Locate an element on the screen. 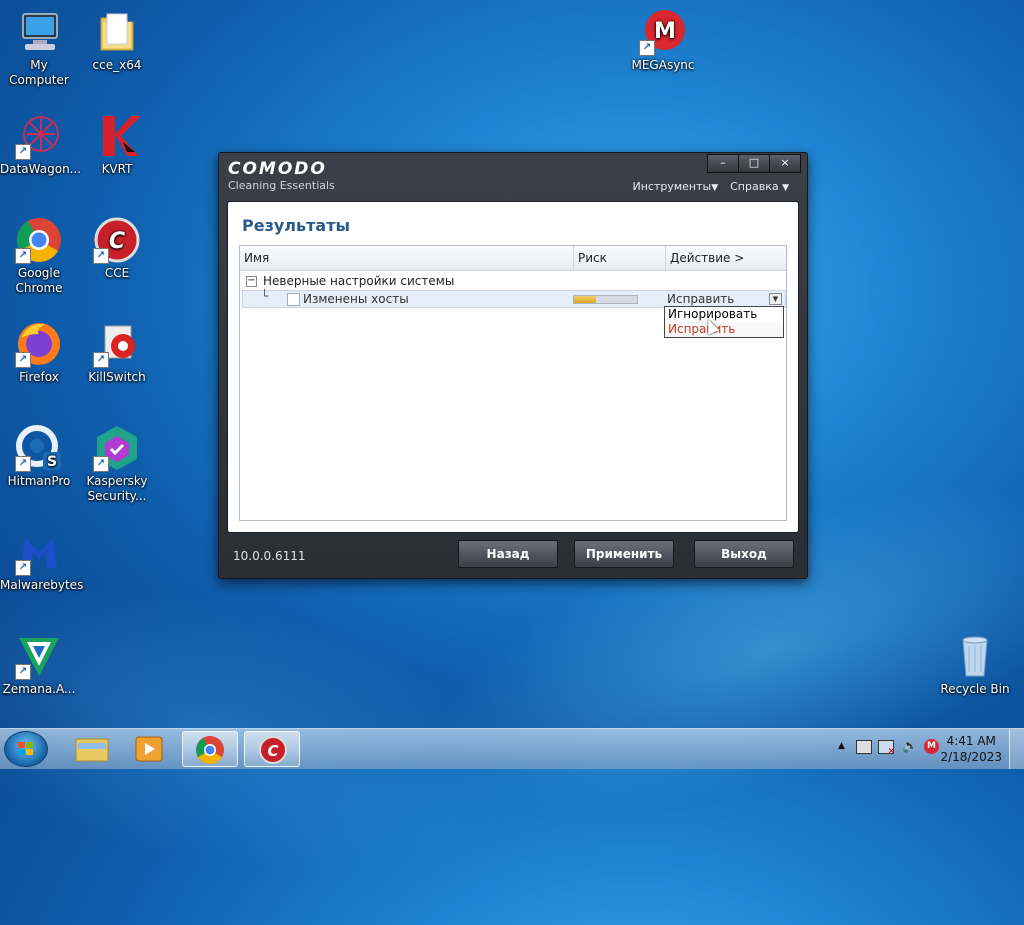 The image size is (1024, 925). taskbar-chrome is located at coordinates (210, 749).